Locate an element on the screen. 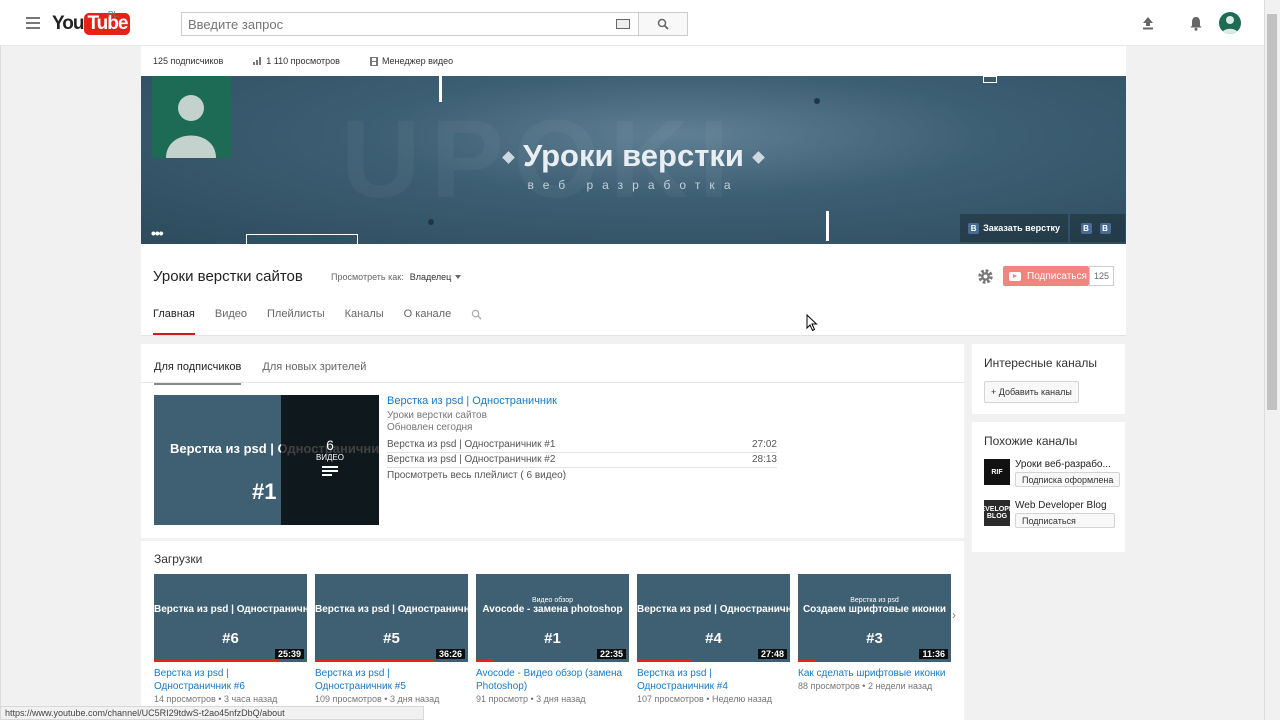 This screenshot has height=720, width=1280. account-avatar is located at coordinates (1230, 23).